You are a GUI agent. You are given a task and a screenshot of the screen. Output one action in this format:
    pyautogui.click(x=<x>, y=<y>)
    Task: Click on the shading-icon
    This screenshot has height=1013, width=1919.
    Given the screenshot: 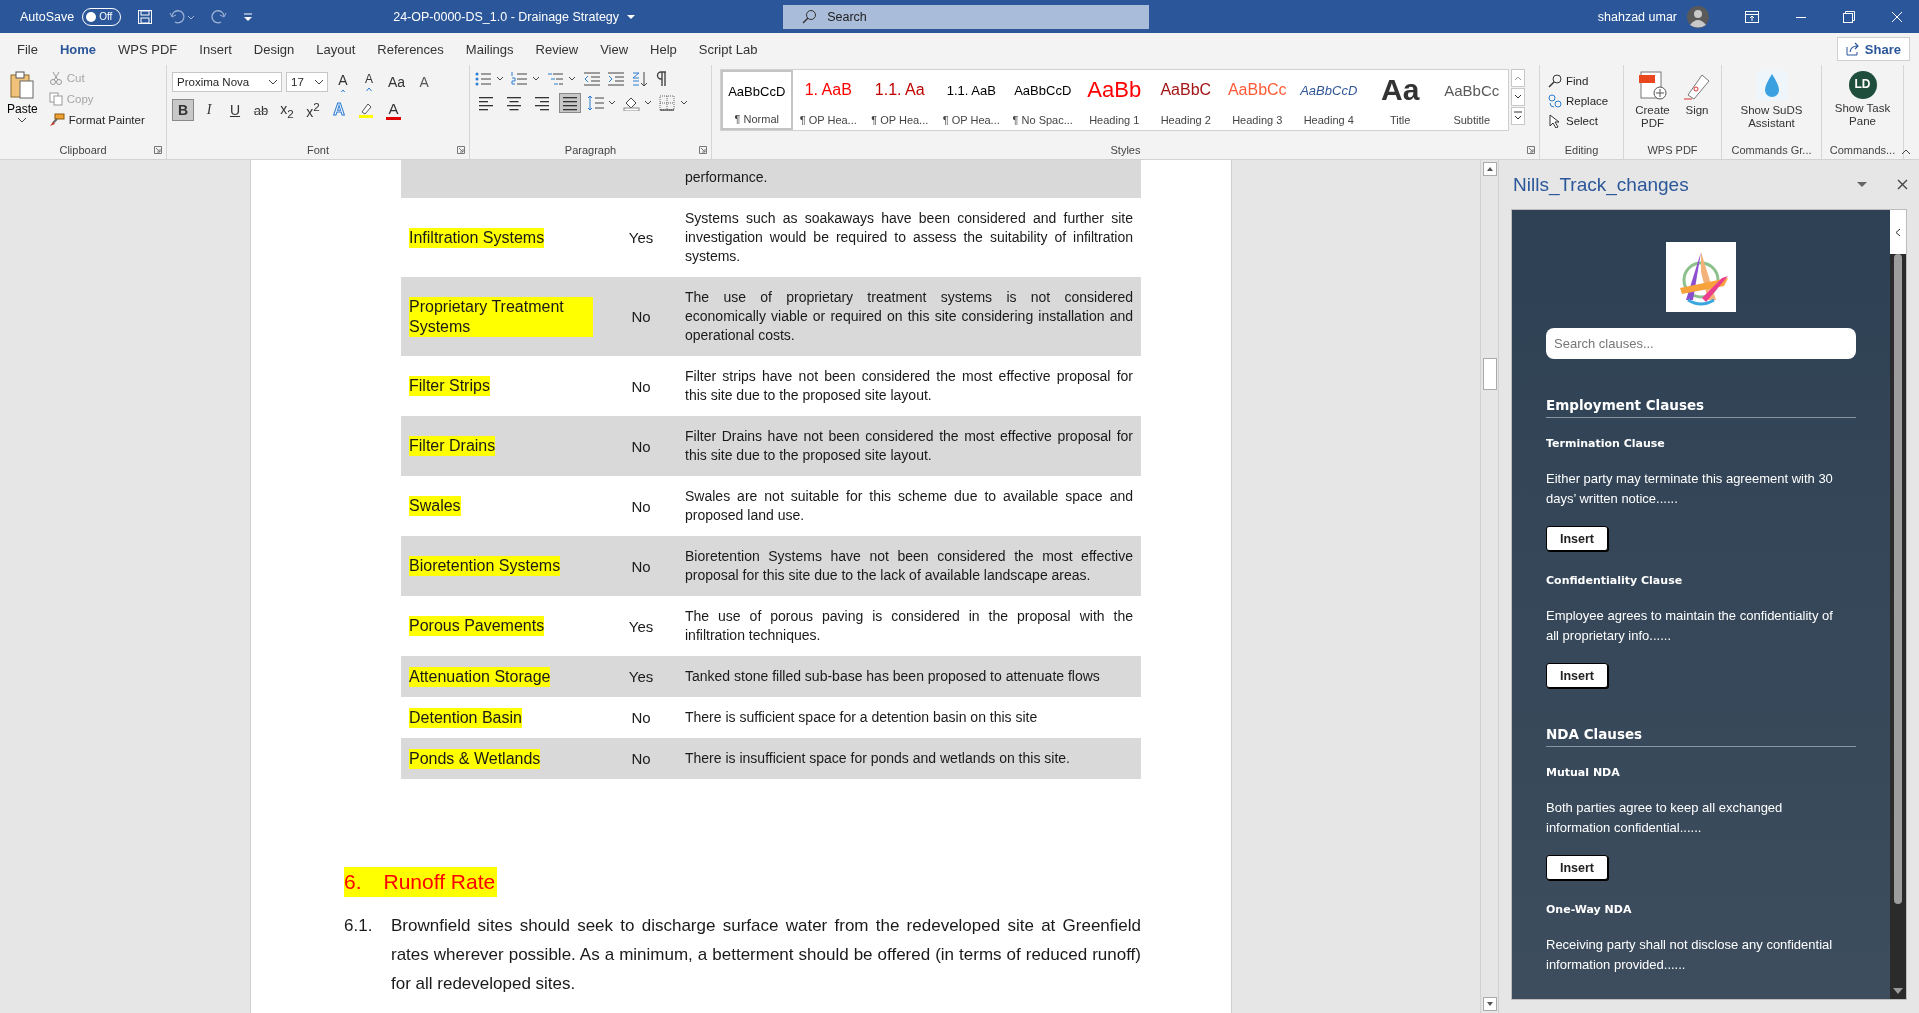 What is the action you would take?
    pyautogui.click(x=638, y=103)
    